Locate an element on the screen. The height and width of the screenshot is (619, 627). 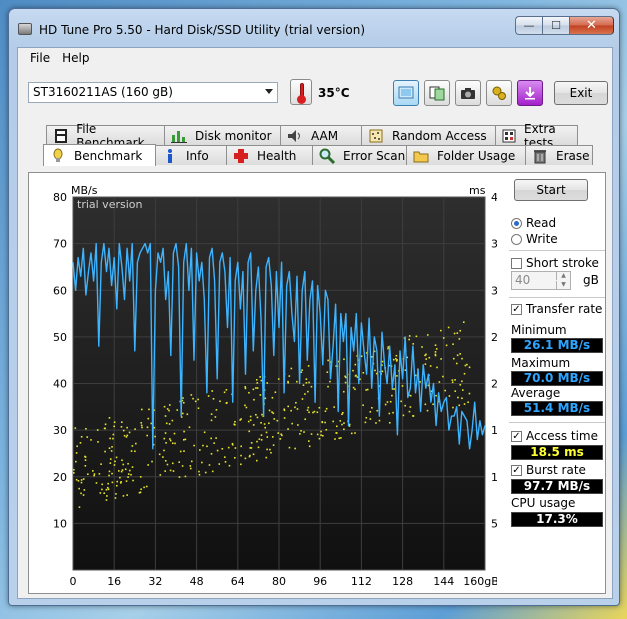
options-button is located at coordinates (499, 93).